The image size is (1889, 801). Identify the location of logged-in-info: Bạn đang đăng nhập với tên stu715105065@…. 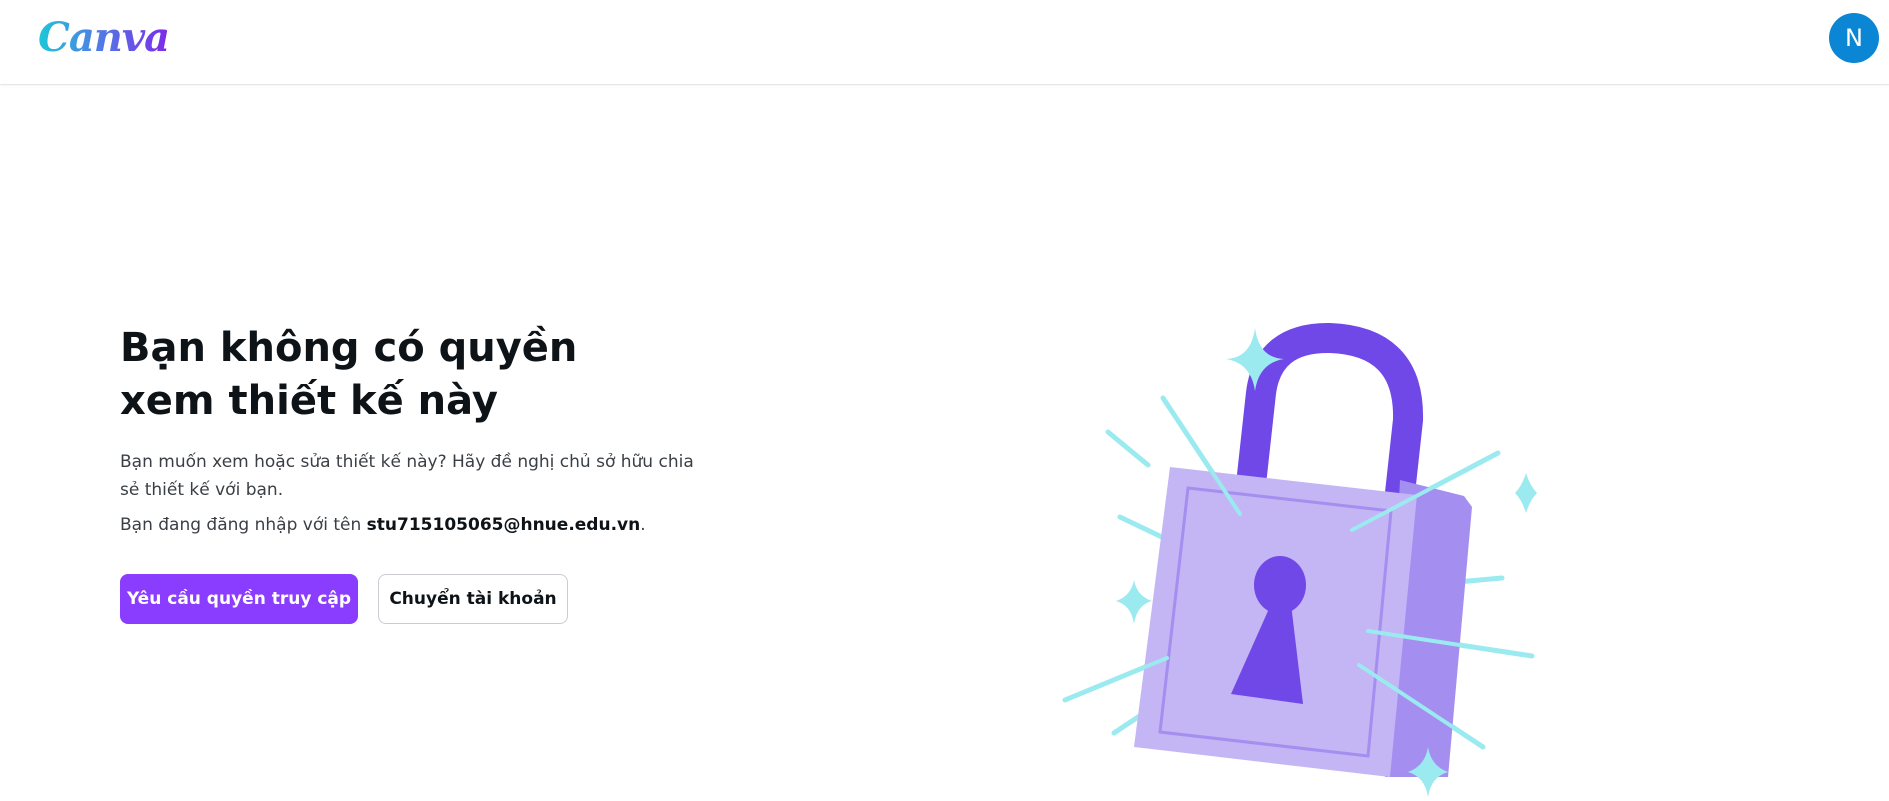
(420, 525).